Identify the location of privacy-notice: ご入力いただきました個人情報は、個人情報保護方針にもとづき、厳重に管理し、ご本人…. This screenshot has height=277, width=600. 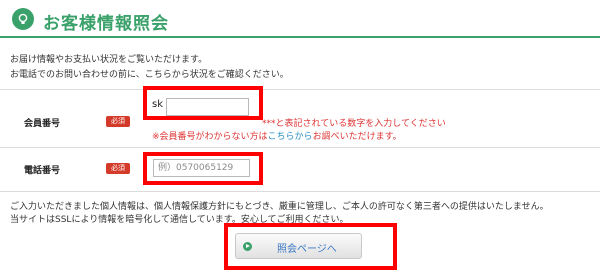
(279, 214).